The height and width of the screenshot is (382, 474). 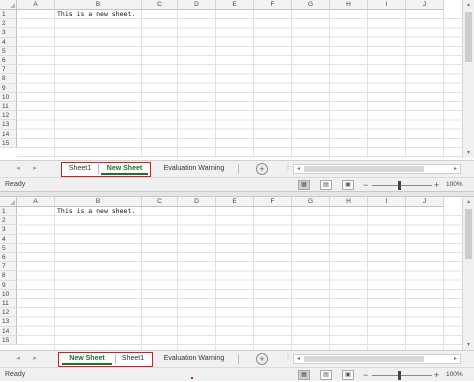 What do you see at coordinates (8, 70) in the screenshot?
I see `row-header: 7` at bounding box center [8, 70].